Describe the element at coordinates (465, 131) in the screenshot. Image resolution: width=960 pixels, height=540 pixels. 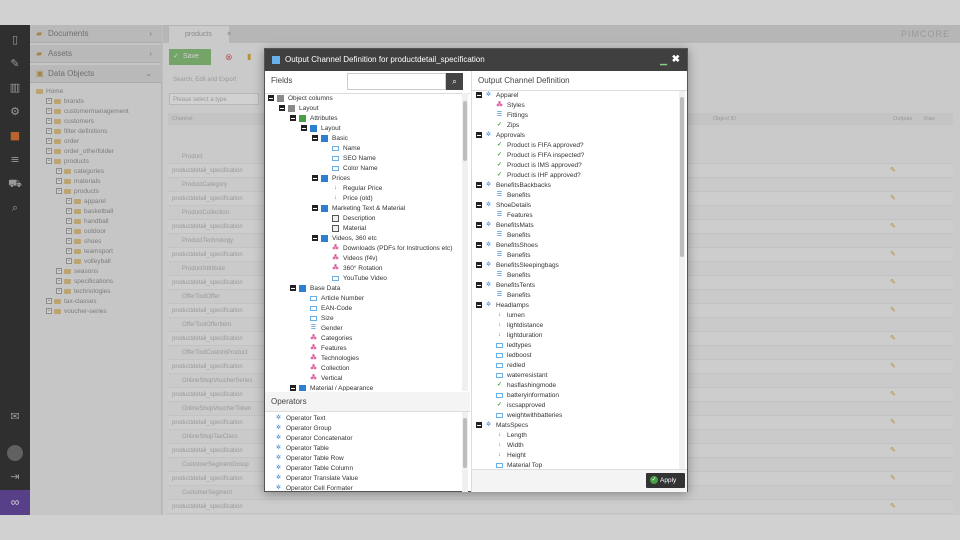
I see `fields-scroll-thumb` at that location.